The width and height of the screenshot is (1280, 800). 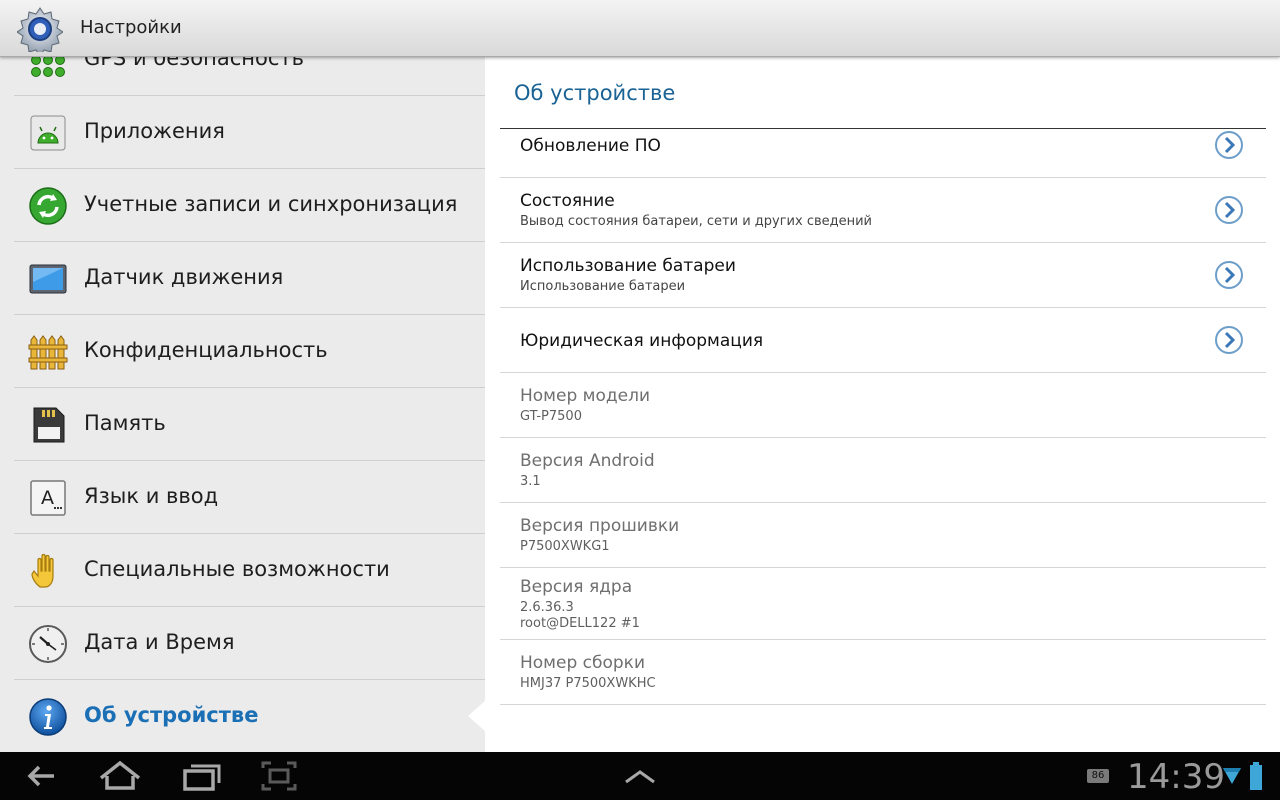 What do you see at coordinates (1098, 776) in the screenshot?
I see `notification-count-badge: 86` at bounding box center [1098, 776].